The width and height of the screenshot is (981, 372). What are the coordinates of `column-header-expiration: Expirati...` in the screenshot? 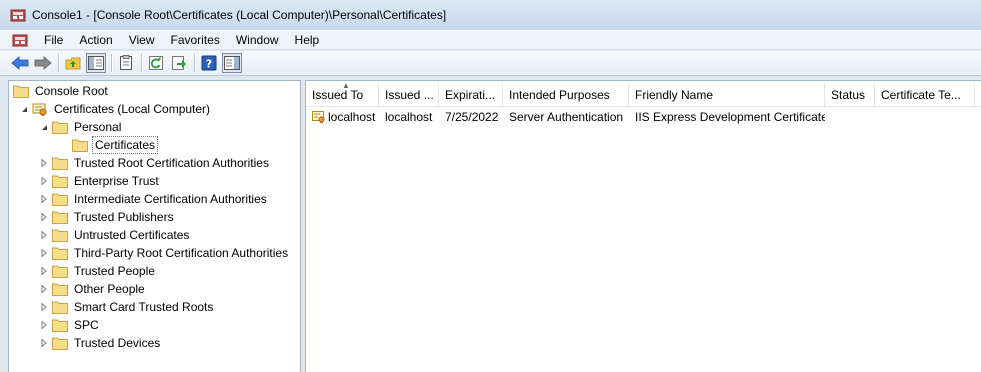 It's located at (471, 95).